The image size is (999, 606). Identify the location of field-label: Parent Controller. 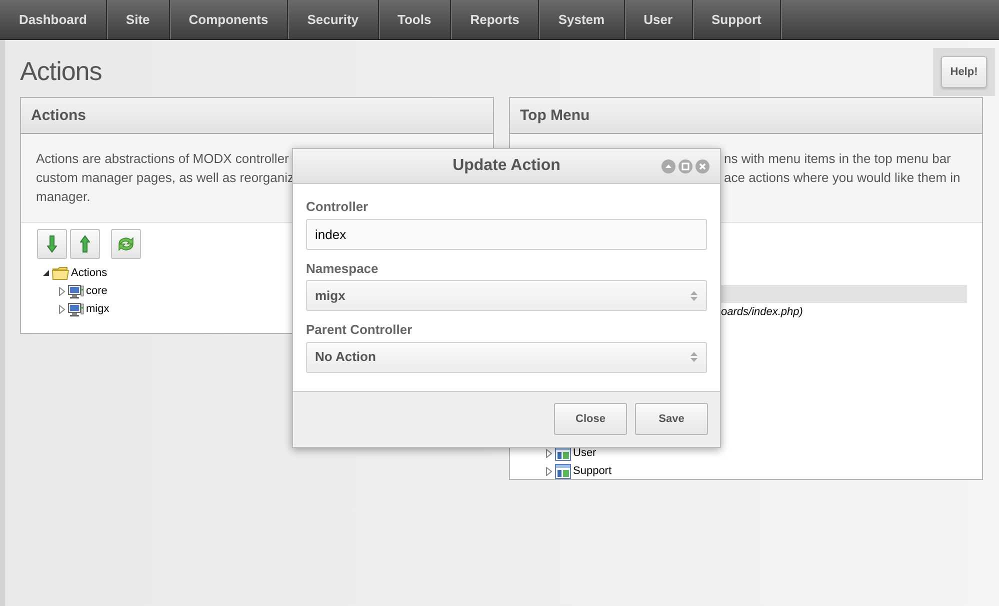
(360, 330).